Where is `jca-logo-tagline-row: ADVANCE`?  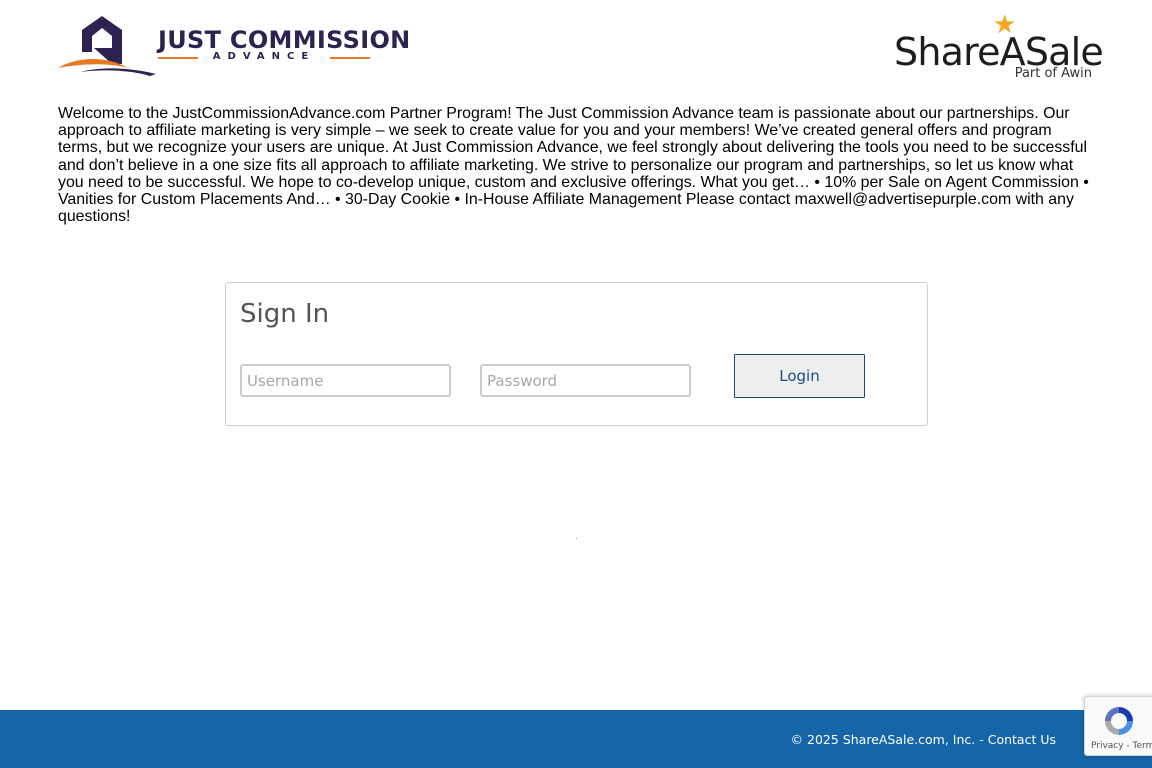
jca-logo-tagline-row: ADVANCE is located at coordinates (264, 58).